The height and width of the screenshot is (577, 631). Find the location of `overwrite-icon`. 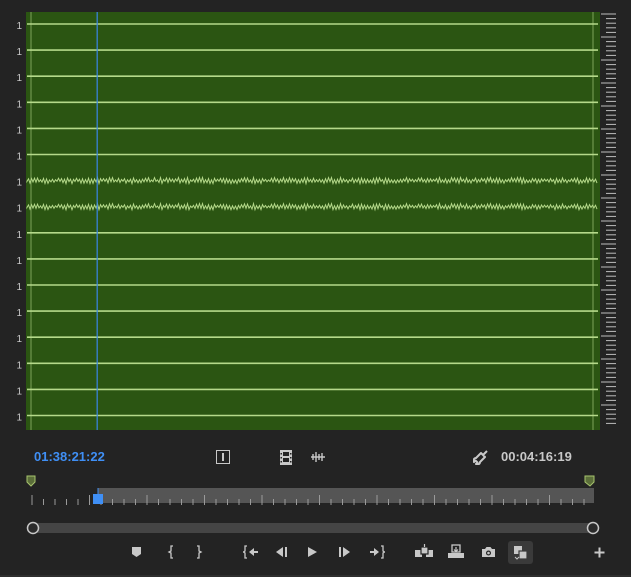

overwrite-icon is located at coordinates (456, 551).